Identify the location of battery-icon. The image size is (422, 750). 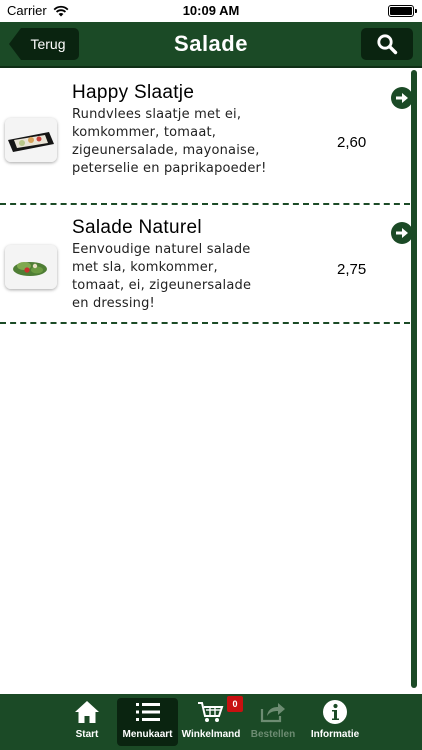
(402, 11).